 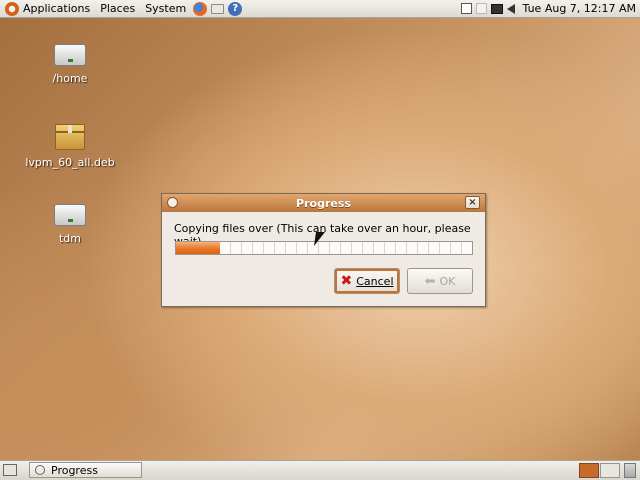 What do you see at coordinates (346, 281) in the screenshot?
I see `cancel-x-icon: ✖` at bounding box center [346, 281].